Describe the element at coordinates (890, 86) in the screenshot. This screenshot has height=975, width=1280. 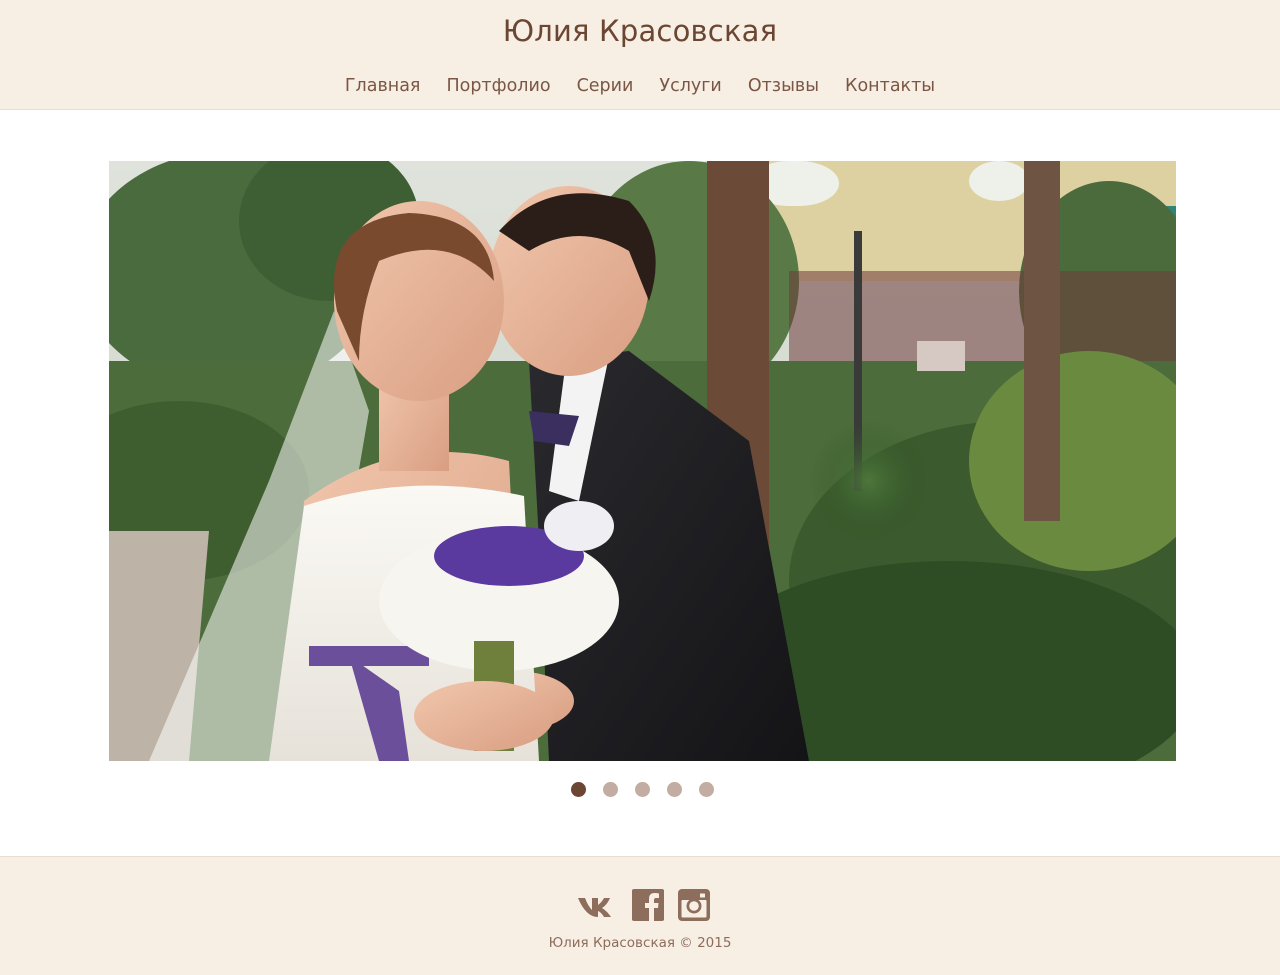
I see `nav-item-contacts: Контакты` at that location.